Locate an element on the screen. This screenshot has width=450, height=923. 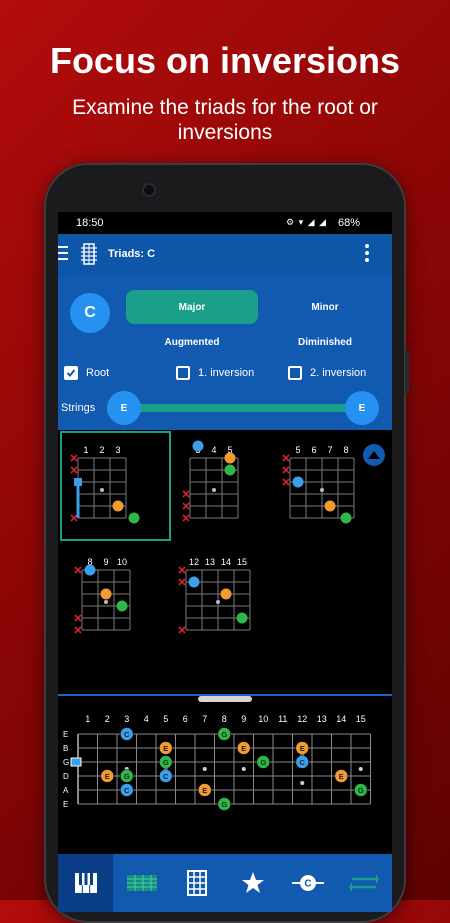
strings-range-track is located at coordinates (238, 408).